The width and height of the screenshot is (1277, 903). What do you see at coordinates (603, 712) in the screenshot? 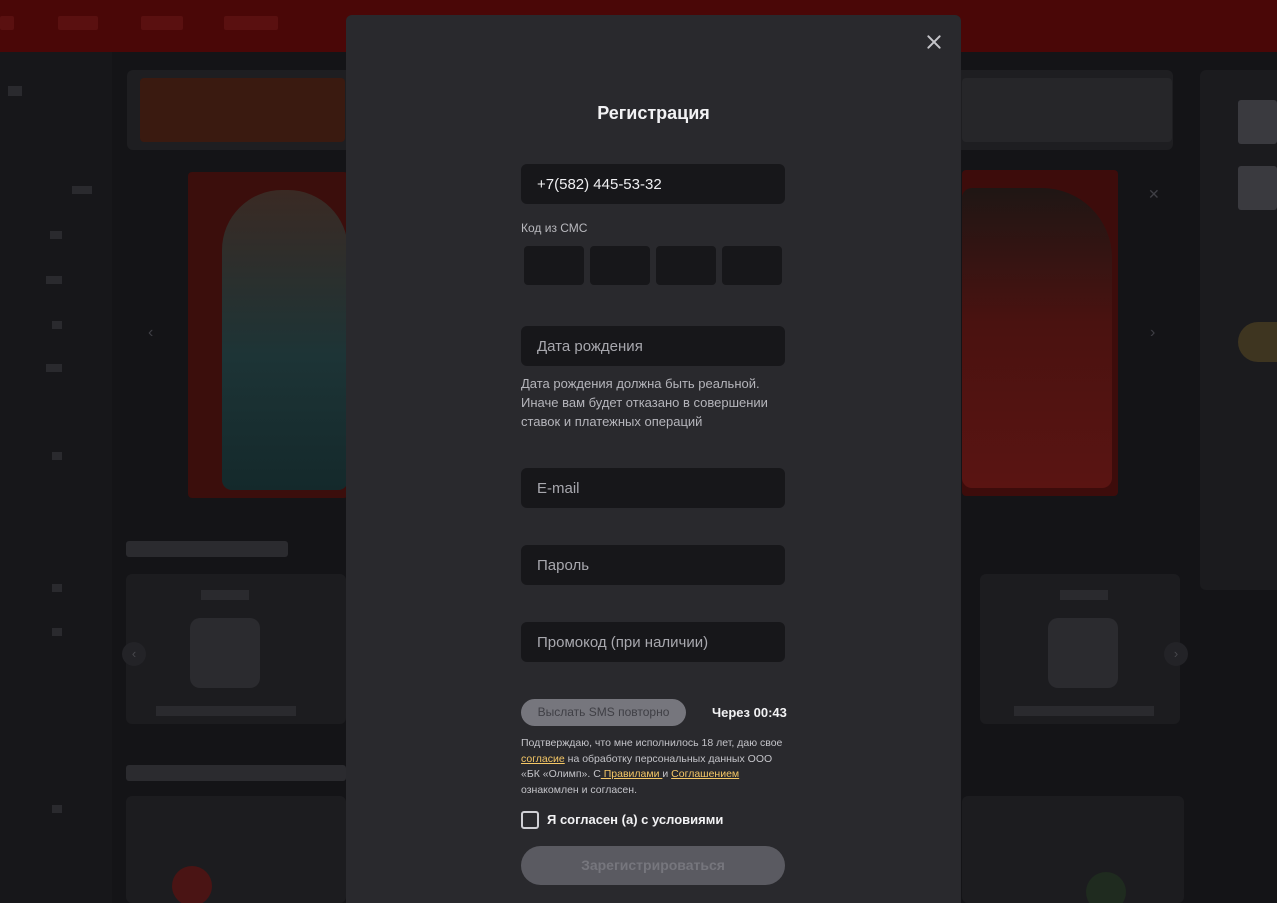
I see `resend-sms-button: Выслать SMS повторно` at bounding box center [603, 712].